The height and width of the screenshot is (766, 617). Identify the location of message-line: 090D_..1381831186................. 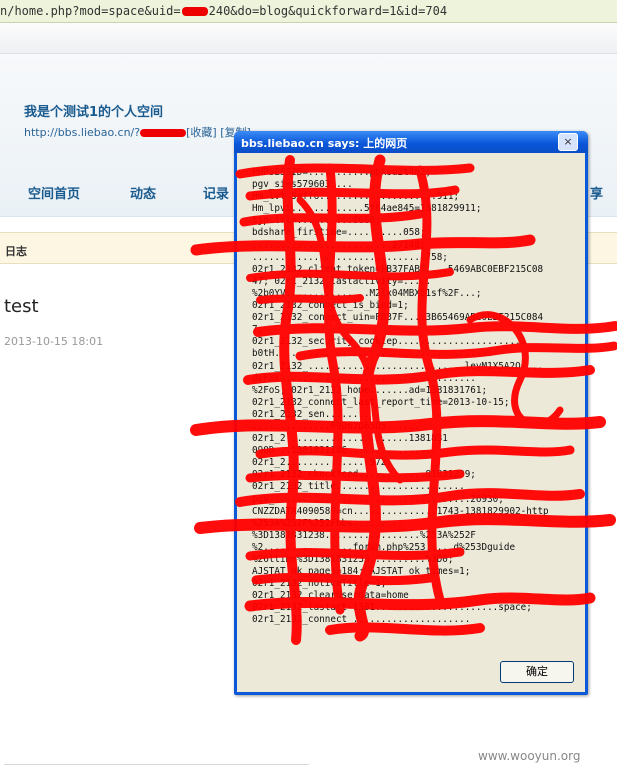
(344, 451).